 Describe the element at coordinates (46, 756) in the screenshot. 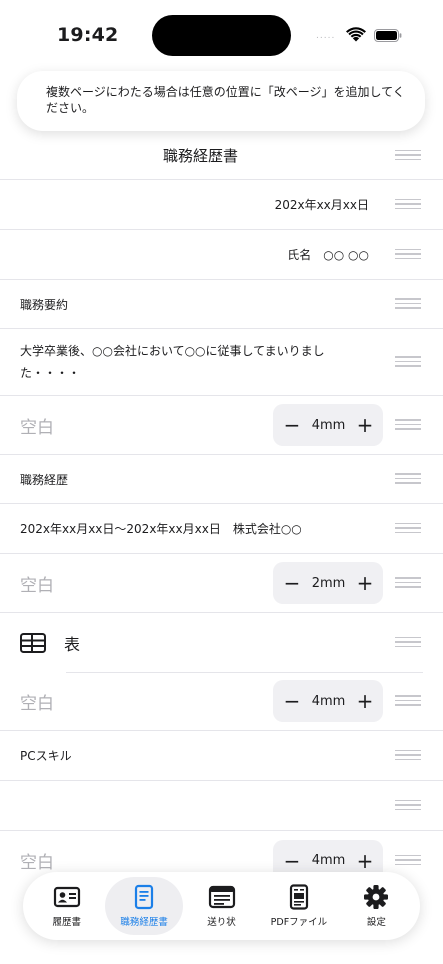

I see `section-heading-pc-skills: PCスキル` at that location.